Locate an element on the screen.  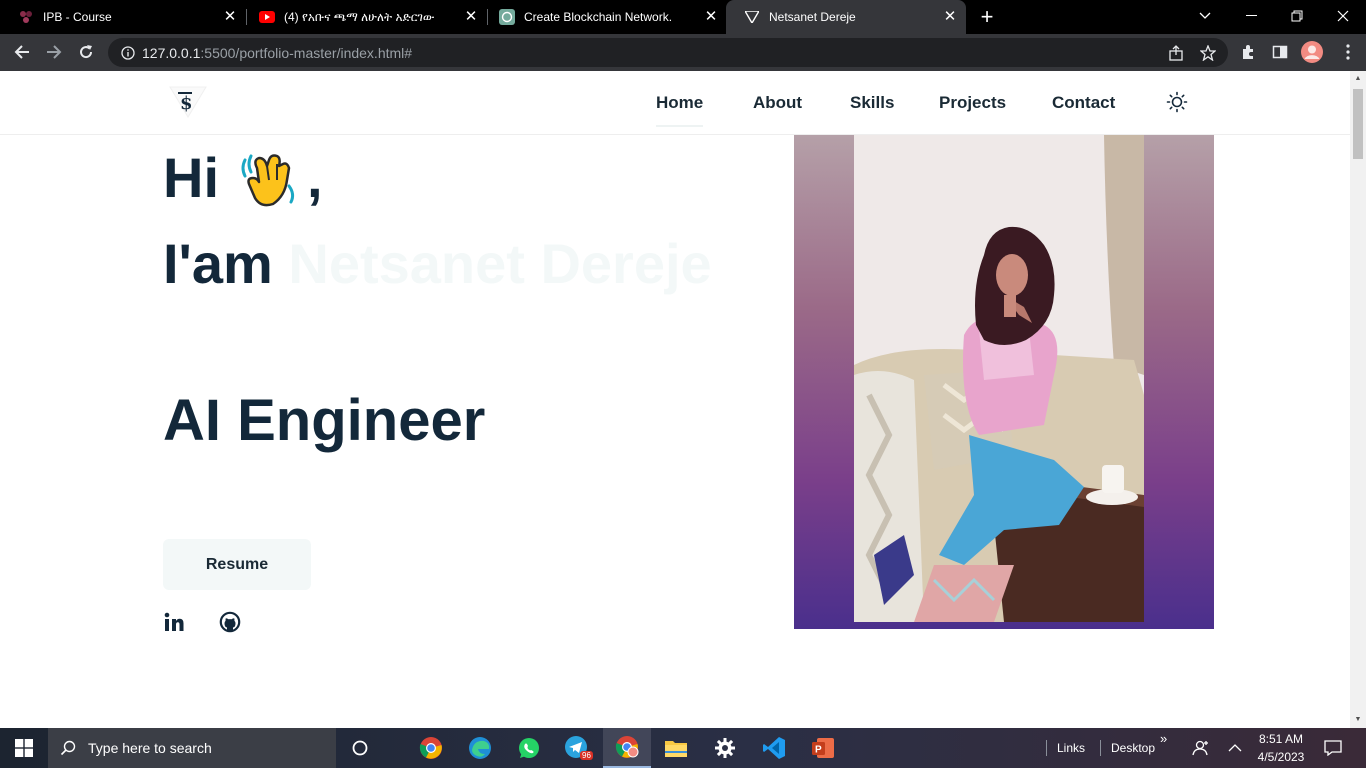
tab-youtube: (4) የአቡና ጫማ ለሁለት አድርገው ፃፍ ✕ is located at coordinates (364, 17).